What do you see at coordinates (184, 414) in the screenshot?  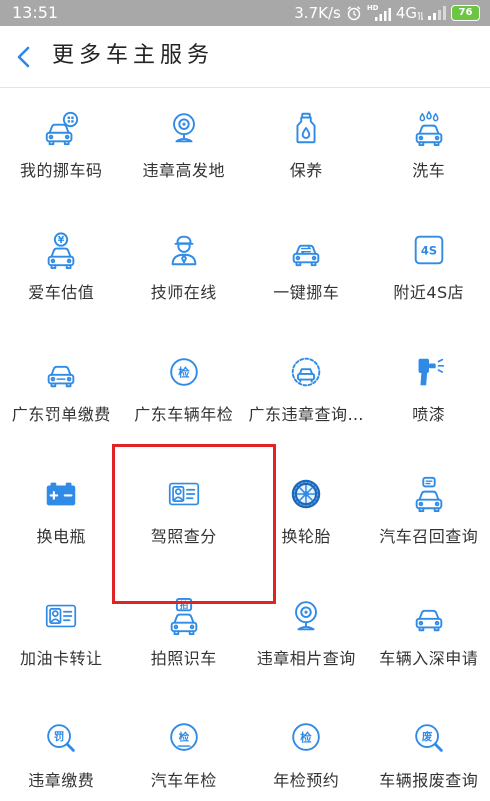 I see `service-label: 广东车辆年检` at bounding box center [184, 414].